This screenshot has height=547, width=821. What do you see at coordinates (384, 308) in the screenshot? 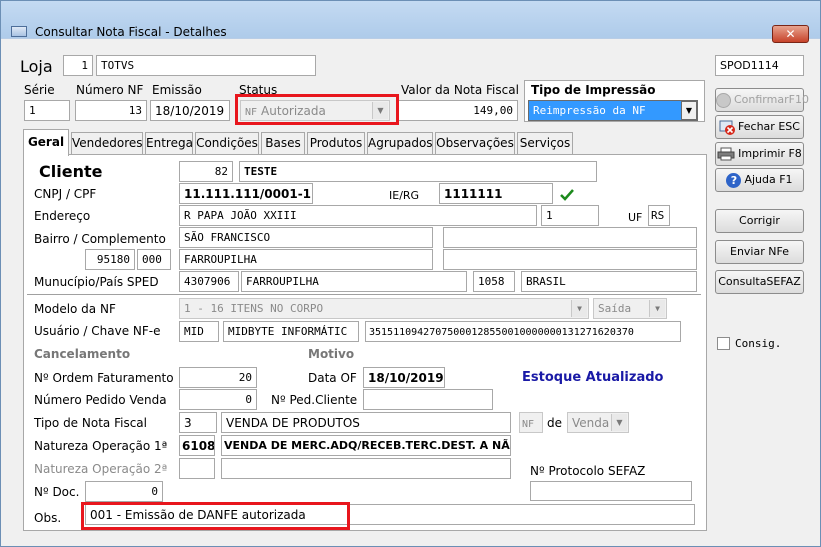
I see `modelo-combo: 1 - 16 ITENS NO CORPO ▼` at bounding box center [384, 308].